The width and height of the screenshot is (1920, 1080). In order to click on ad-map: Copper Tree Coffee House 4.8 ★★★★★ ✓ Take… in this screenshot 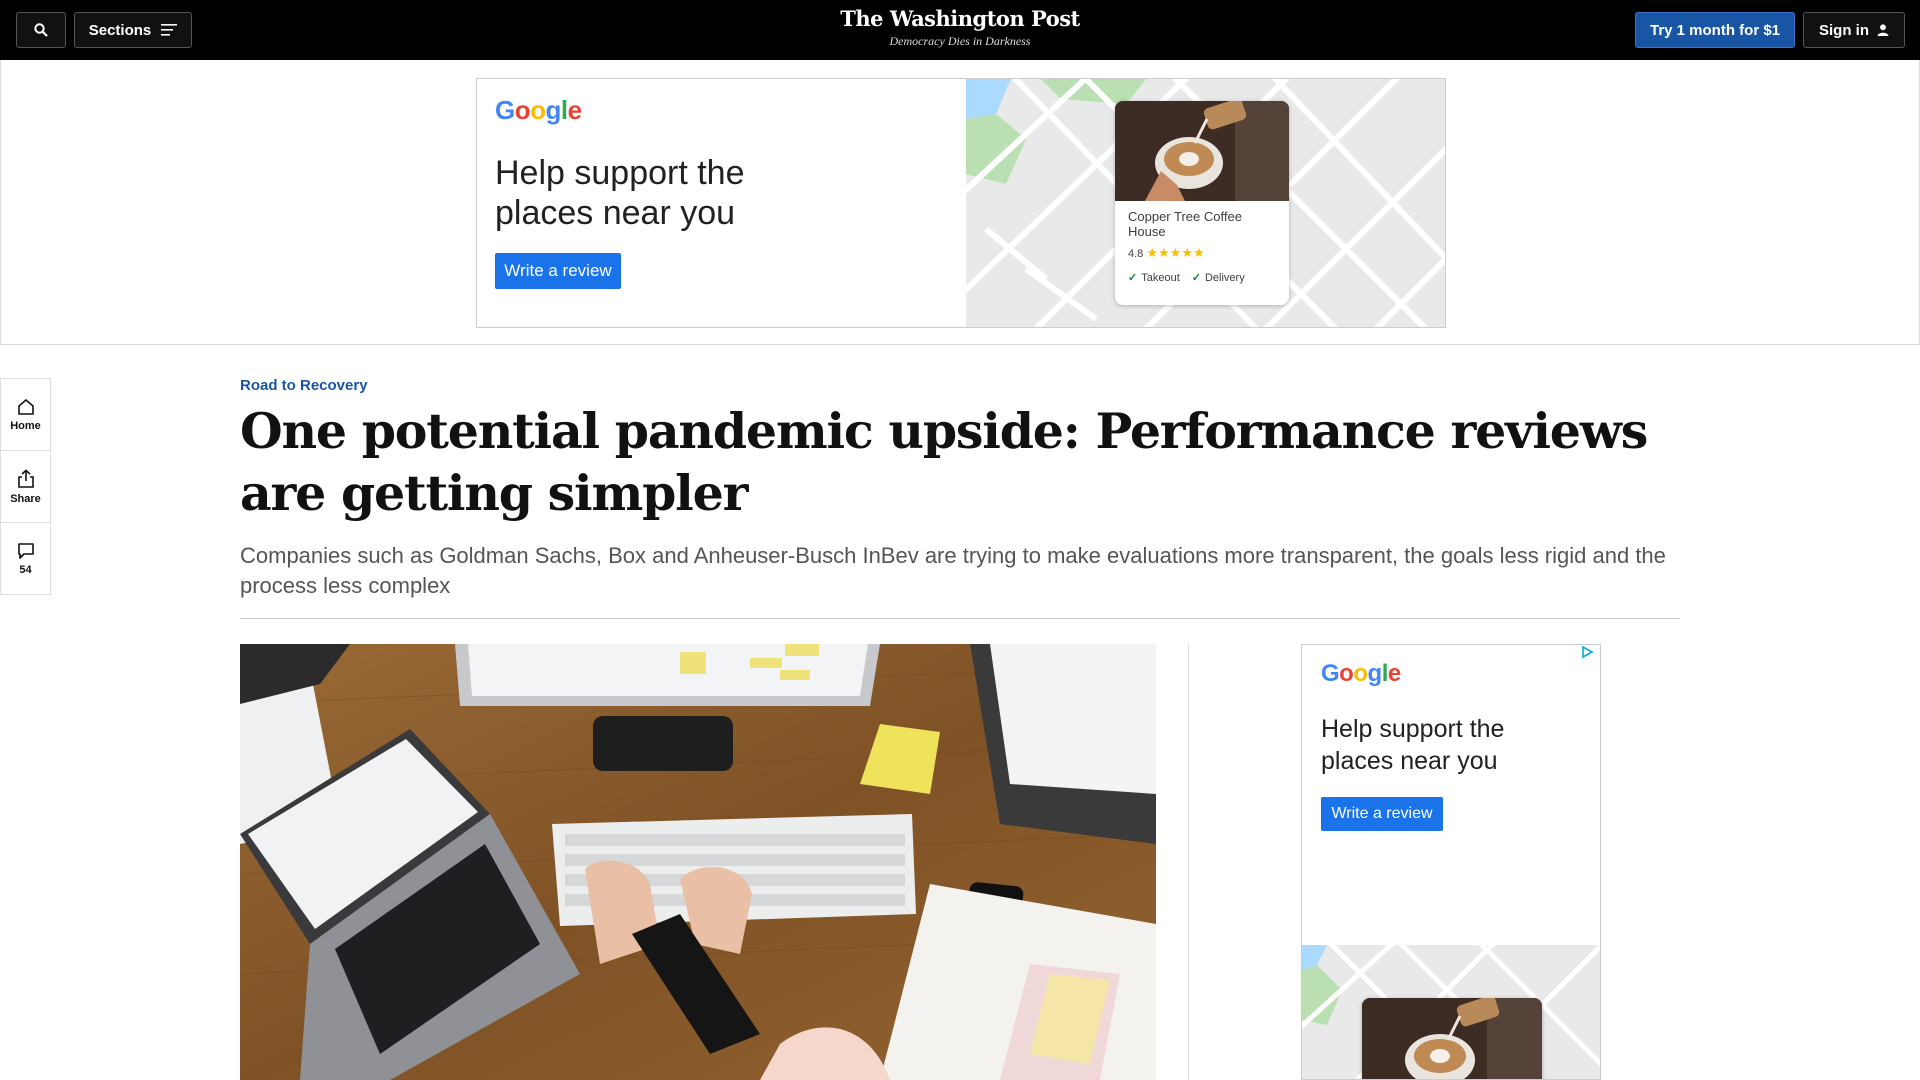, I will do `click(1205, 203)`.